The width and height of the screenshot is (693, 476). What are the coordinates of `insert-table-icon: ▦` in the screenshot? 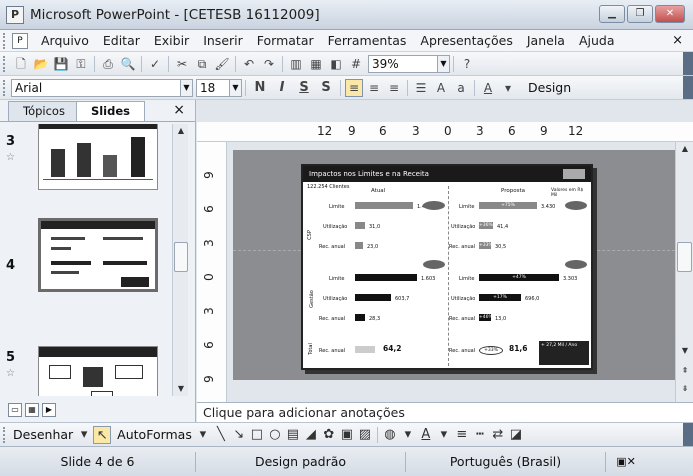 It's located at (316, 64).